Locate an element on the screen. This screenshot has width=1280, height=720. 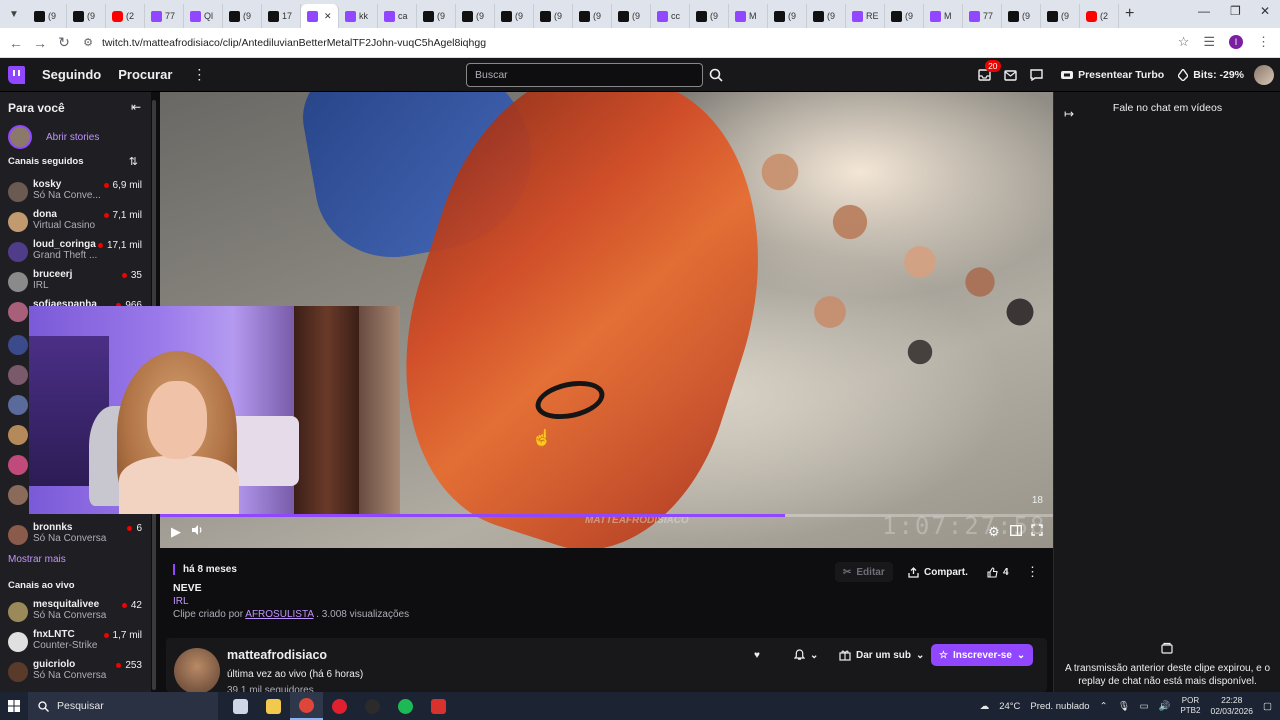
taskbar-clock: 22:28 02/03/2026 is located at coordinates (1231, 706).